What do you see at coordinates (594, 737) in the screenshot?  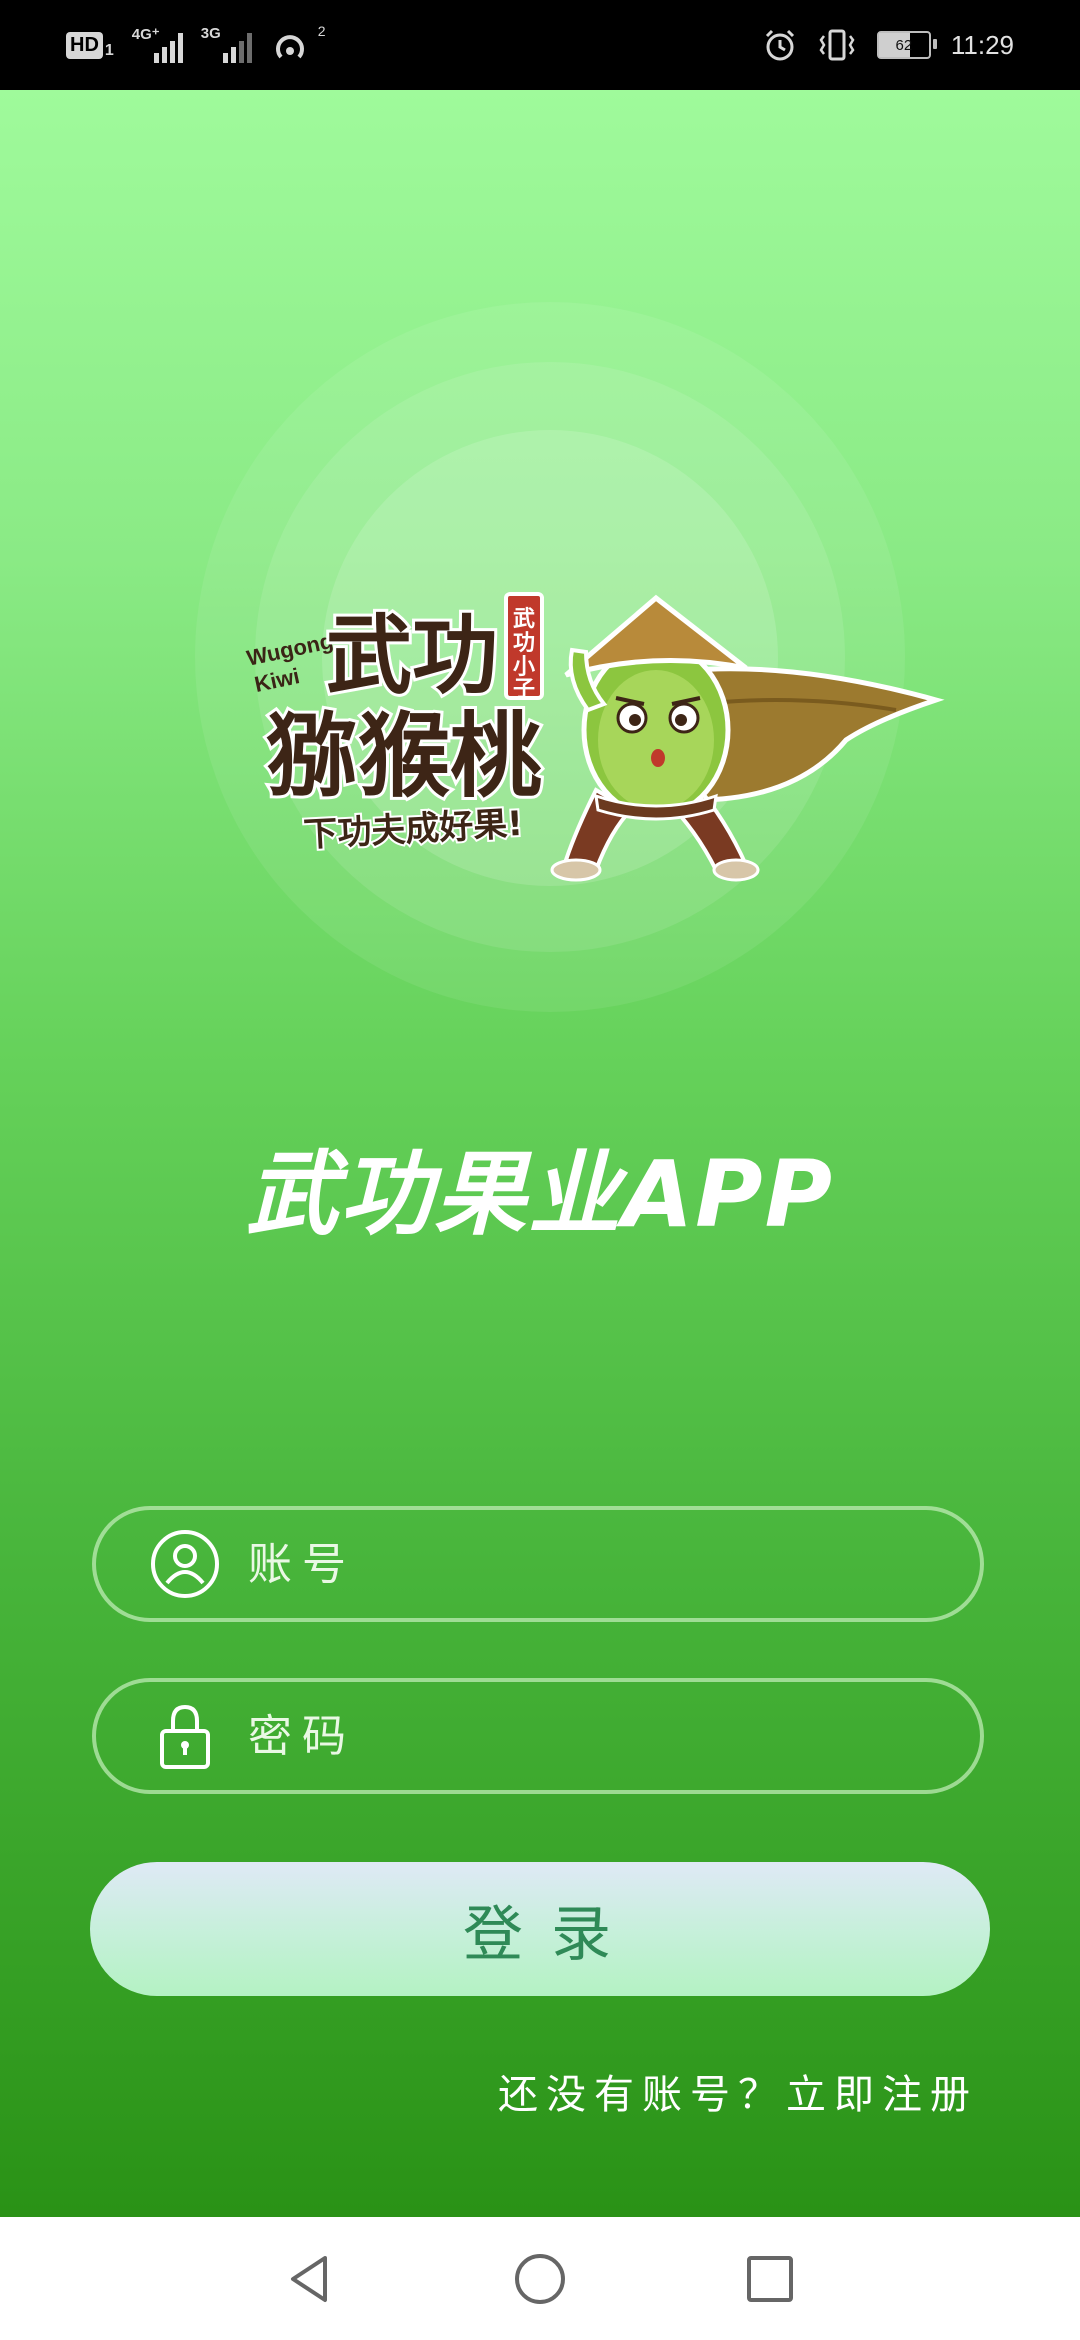 I see `brand-logo: Wugong Kiwi 武功 猕猴桃 武 功 小 子 下功夫成好果!` at bounding box center [594, 737].